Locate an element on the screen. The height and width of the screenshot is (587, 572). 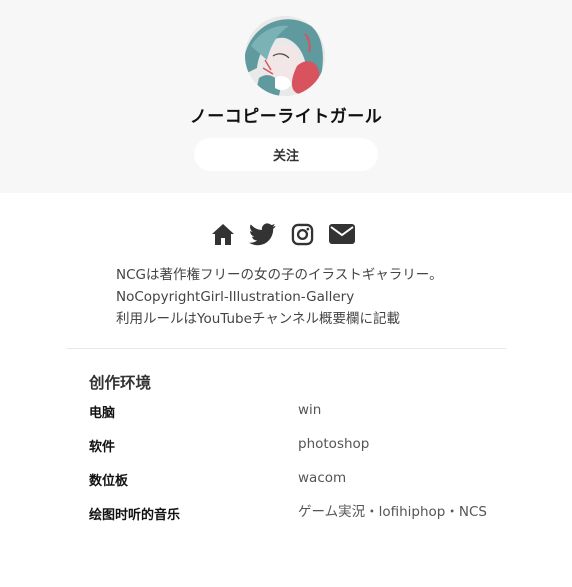
environment-title: 创作环境 is located at coordinates (120, 383).